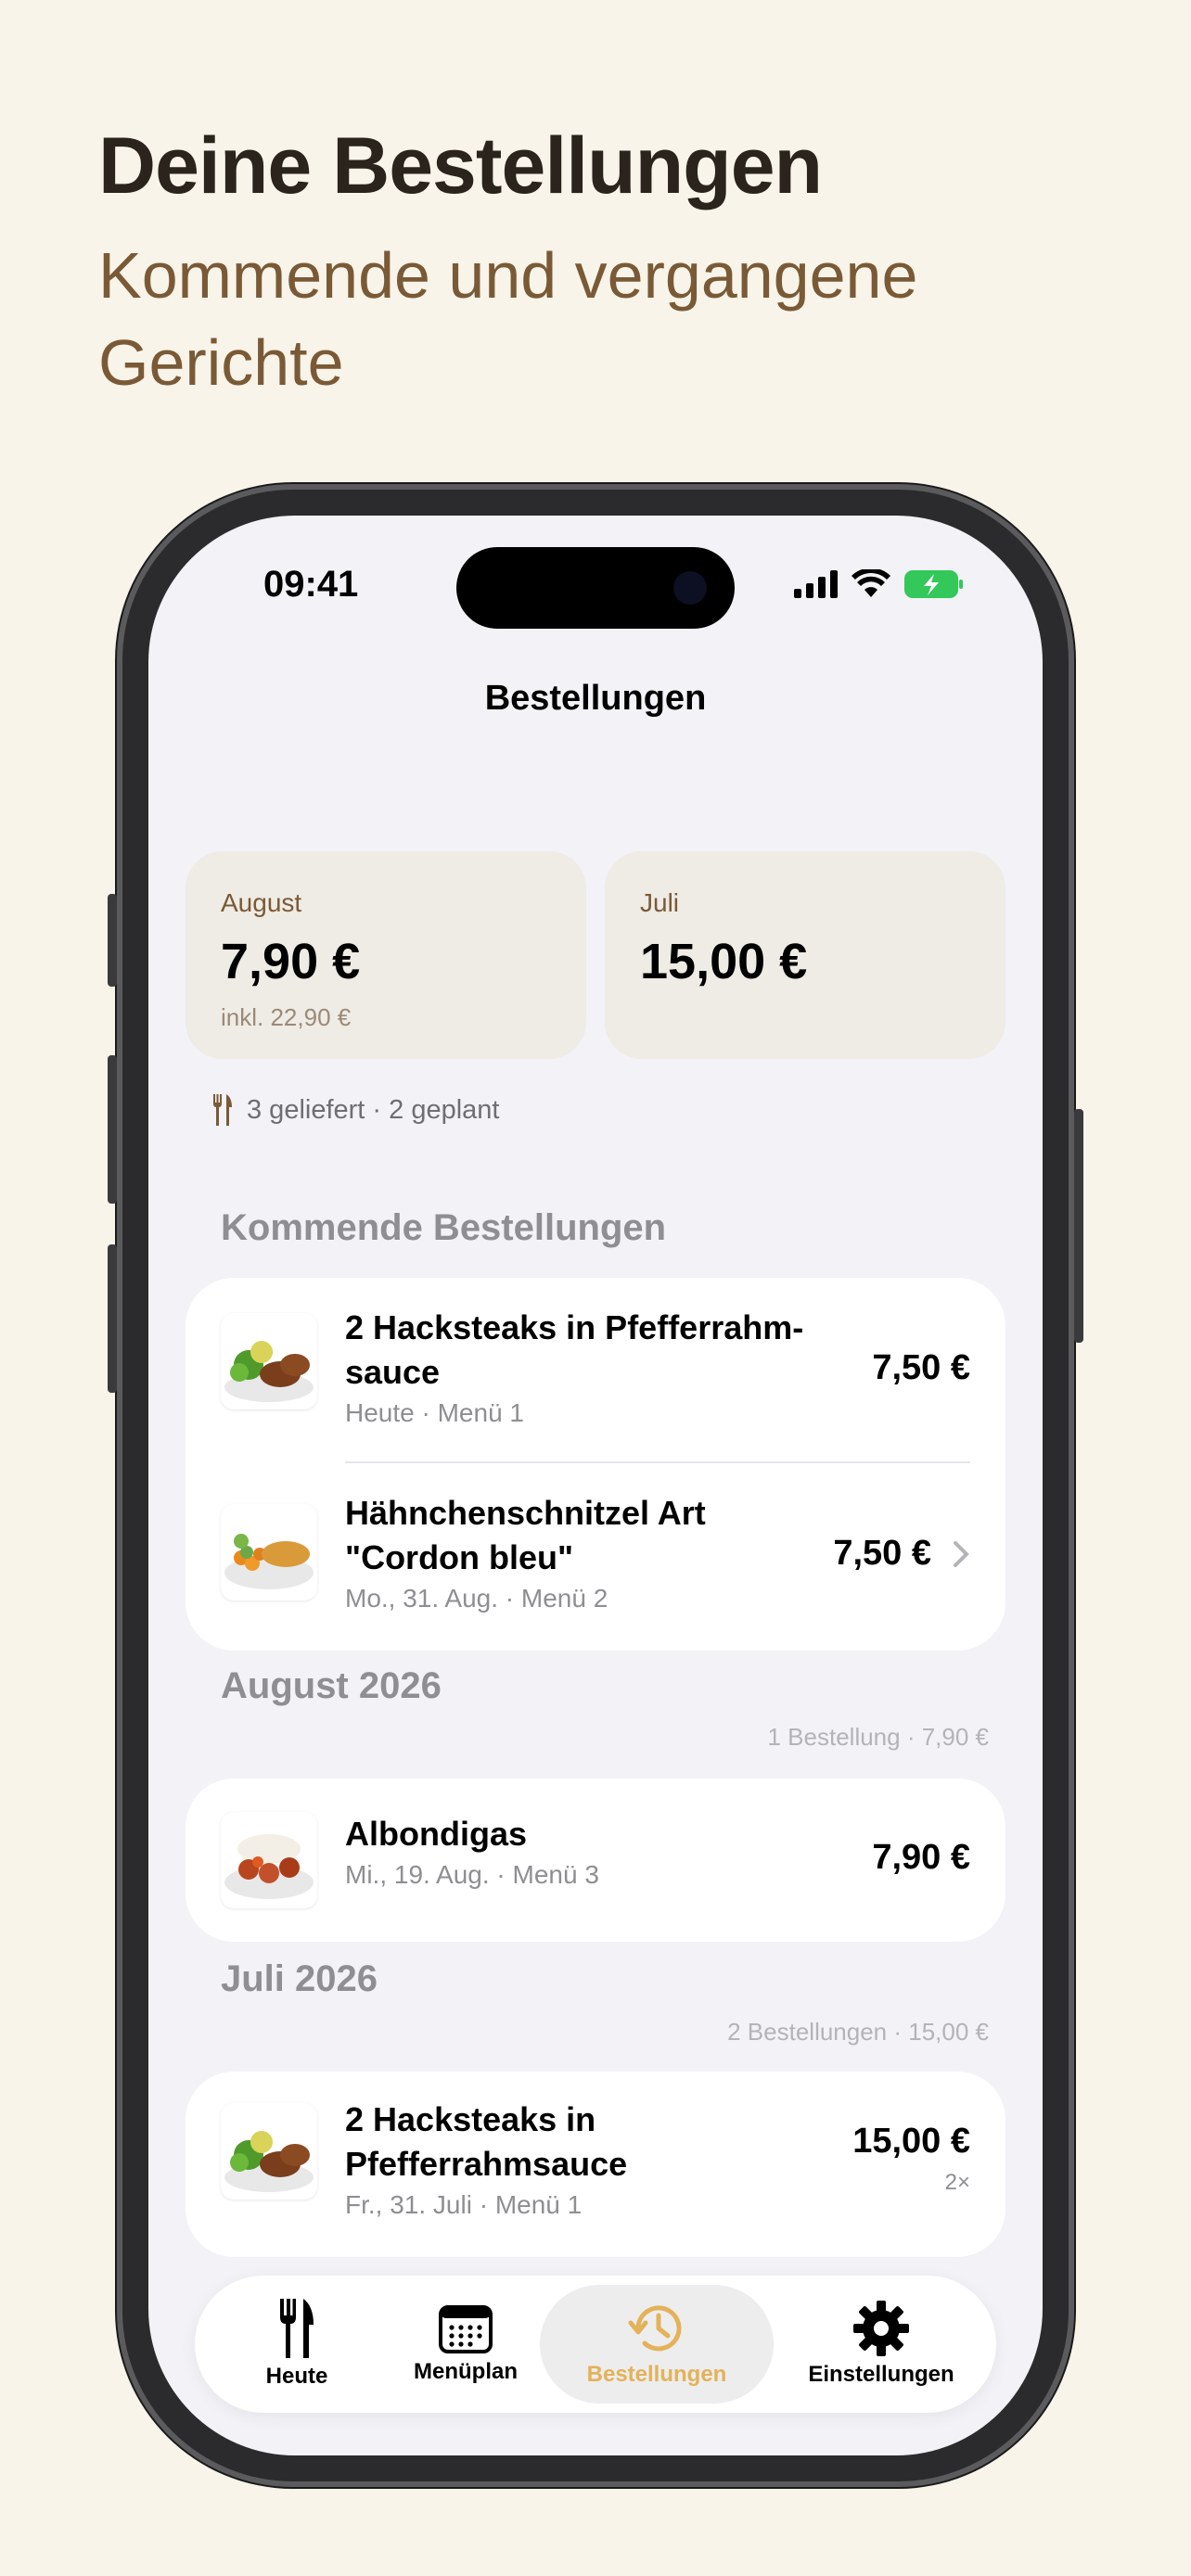  What do you see at coordinates (871, 583) in the screenshot?
I see `wifi-icon` at bounding box center [871, 583].